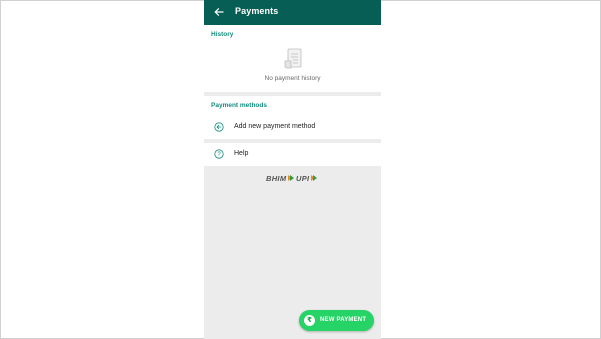  I want to click on history-section: History No payment history, so click(292, 58).